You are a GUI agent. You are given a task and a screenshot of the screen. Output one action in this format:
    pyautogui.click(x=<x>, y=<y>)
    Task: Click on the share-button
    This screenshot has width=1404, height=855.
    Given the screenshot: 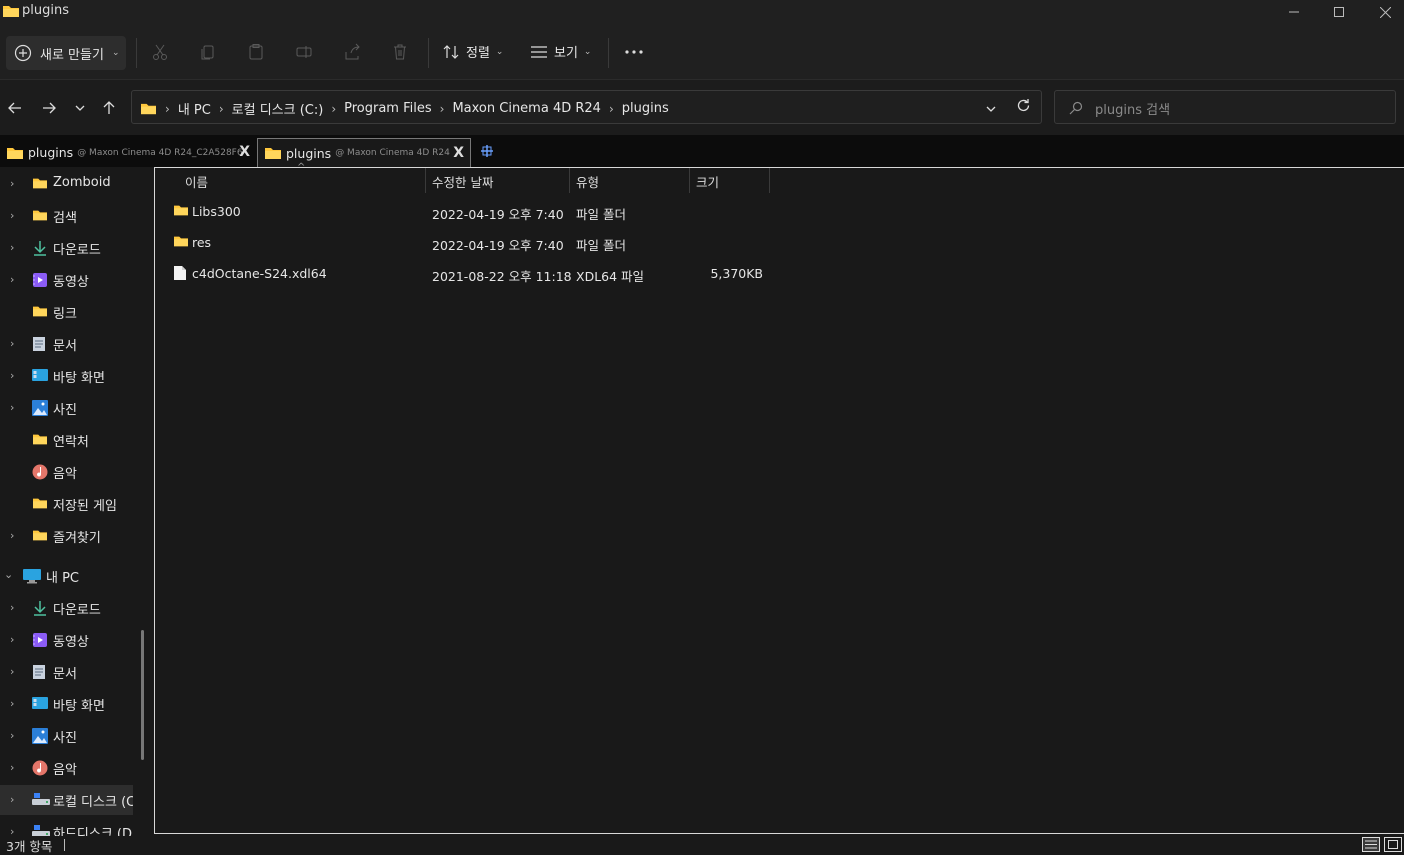 What is the action you would take?
    pyautogui.click(x=352, y=52)
    